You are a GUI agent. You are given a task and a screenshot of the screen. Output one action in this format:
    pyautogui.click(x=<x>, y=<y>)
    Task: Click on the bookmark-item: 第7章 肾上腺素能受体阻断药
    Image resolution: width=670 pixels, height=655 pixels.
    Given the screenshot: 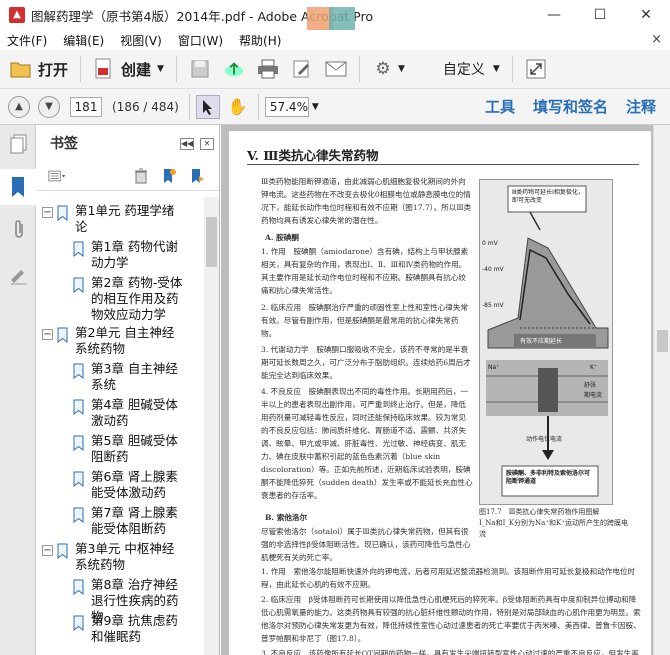 What is the action you would take?
    pyautogui.click(x=137, y=521)
    